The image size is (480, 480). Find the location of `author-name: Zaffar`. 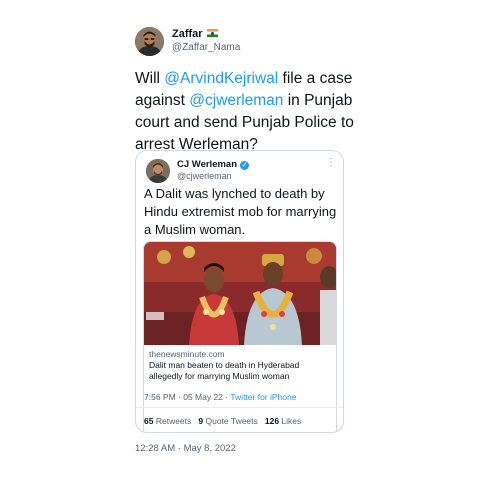

author-name: Zaffar is located at coordinates (195, 34).